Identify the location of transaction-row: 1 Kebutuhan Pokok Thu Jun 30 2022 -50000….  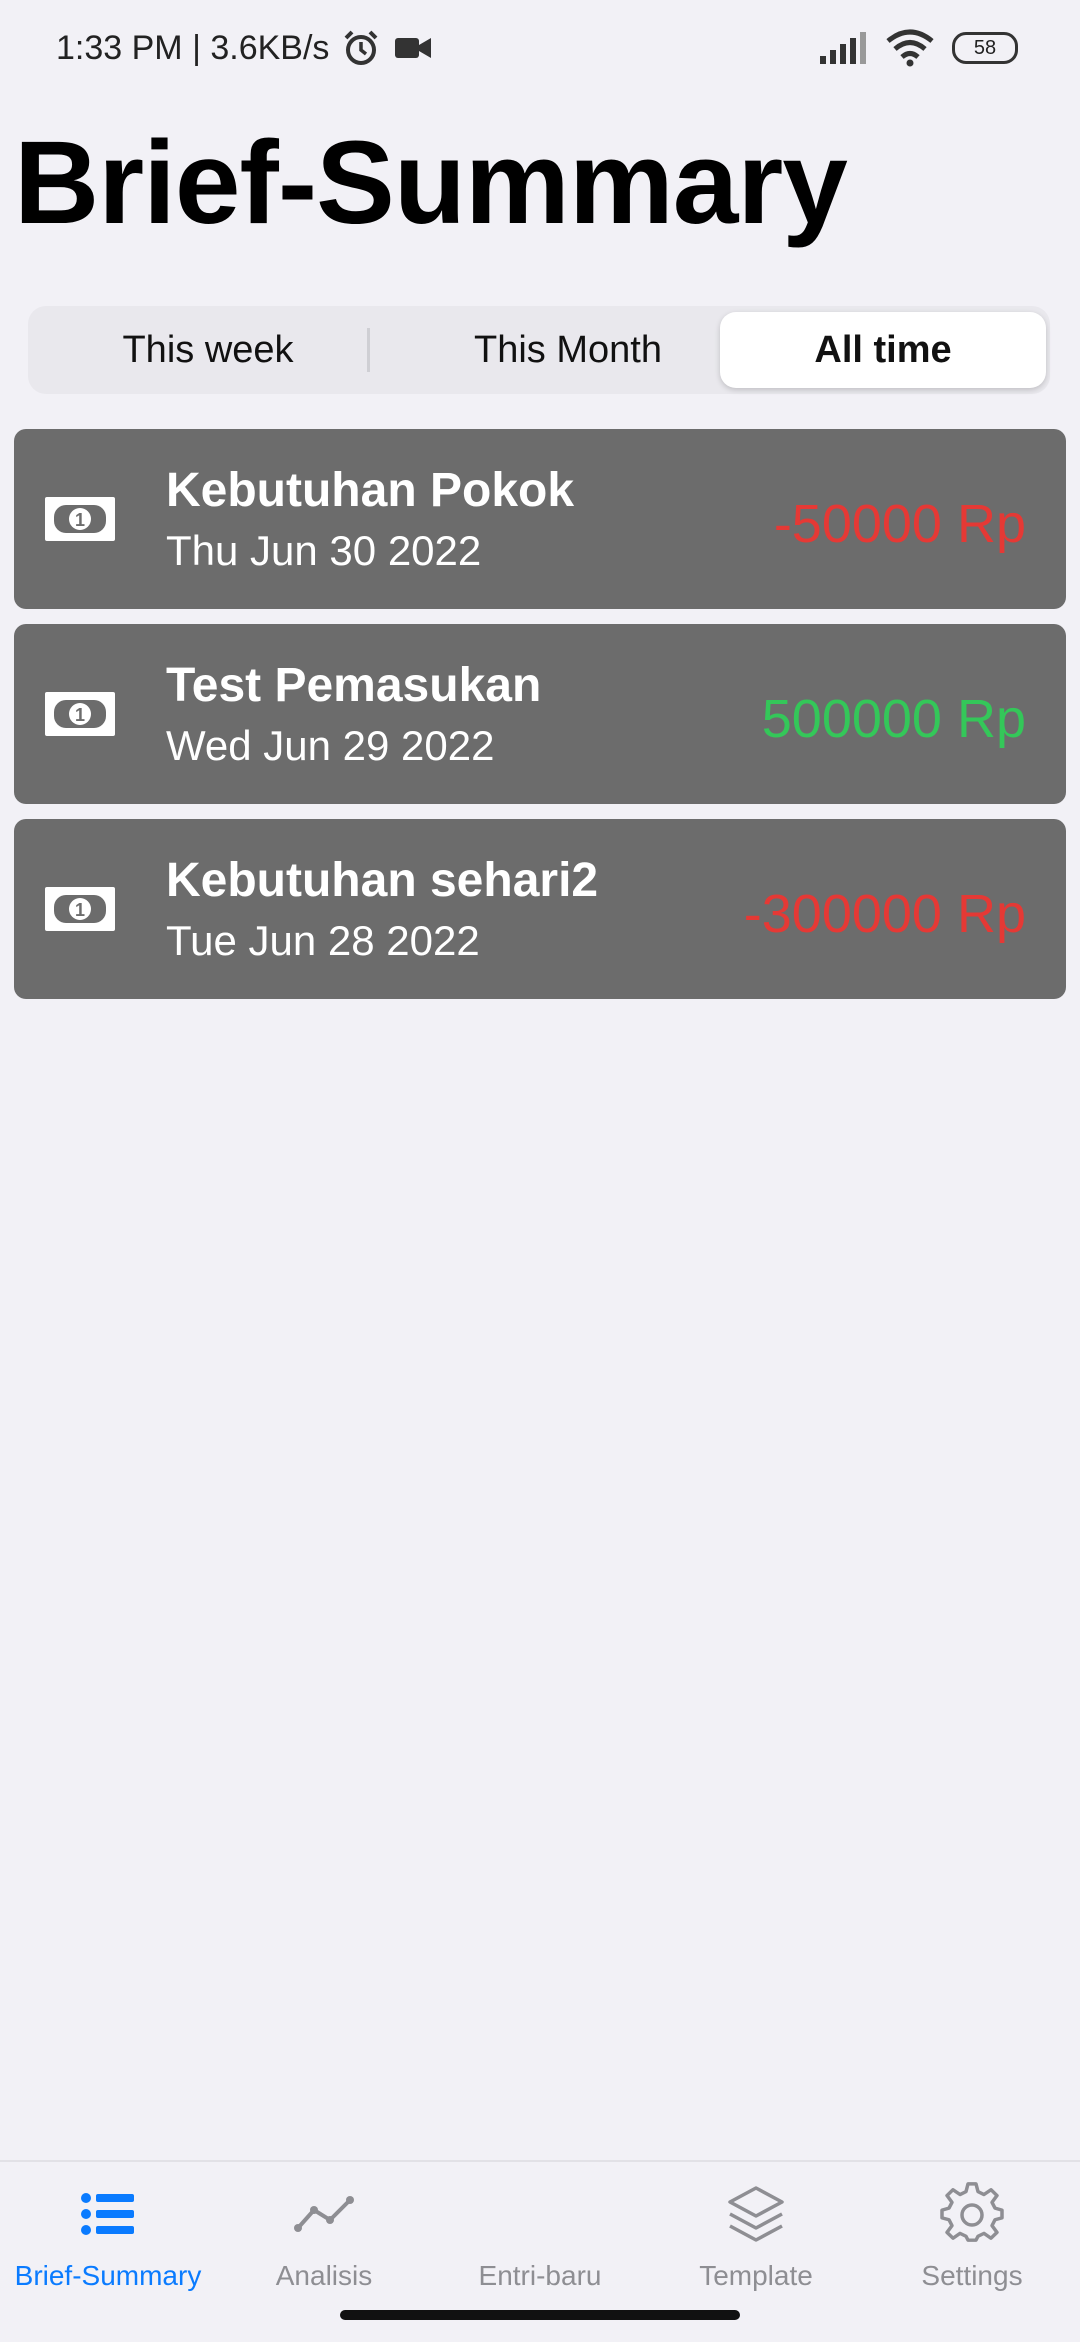
(540, 519).